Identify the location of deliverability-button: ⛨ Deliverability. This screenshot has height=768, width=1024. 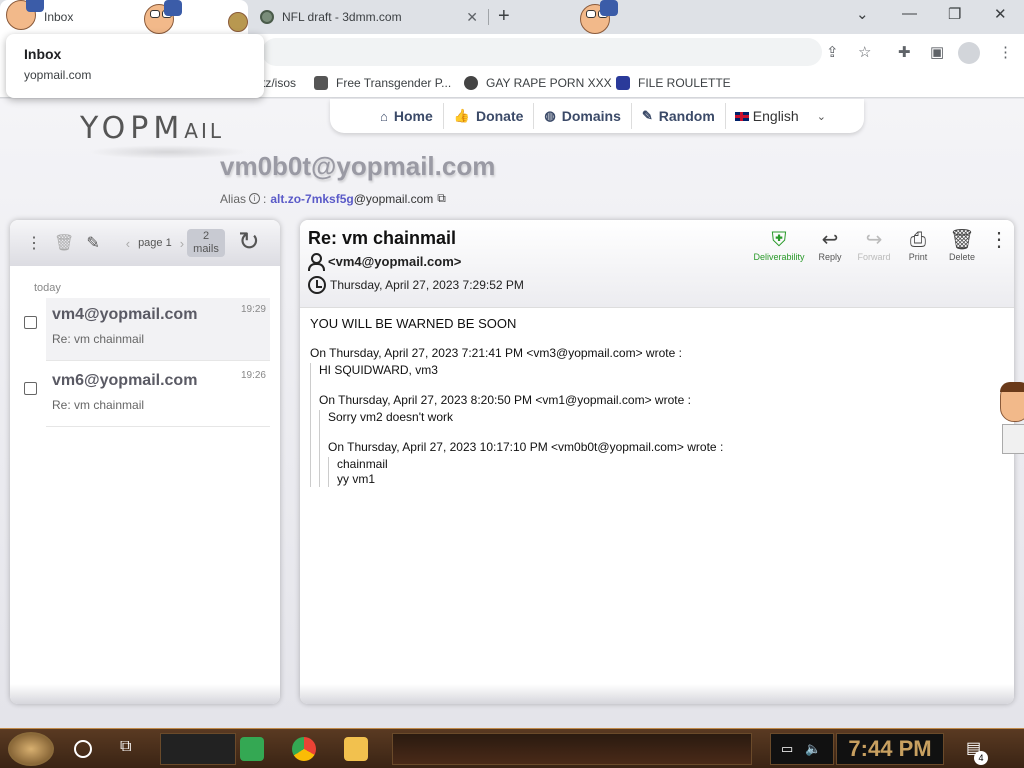
(779, 245).